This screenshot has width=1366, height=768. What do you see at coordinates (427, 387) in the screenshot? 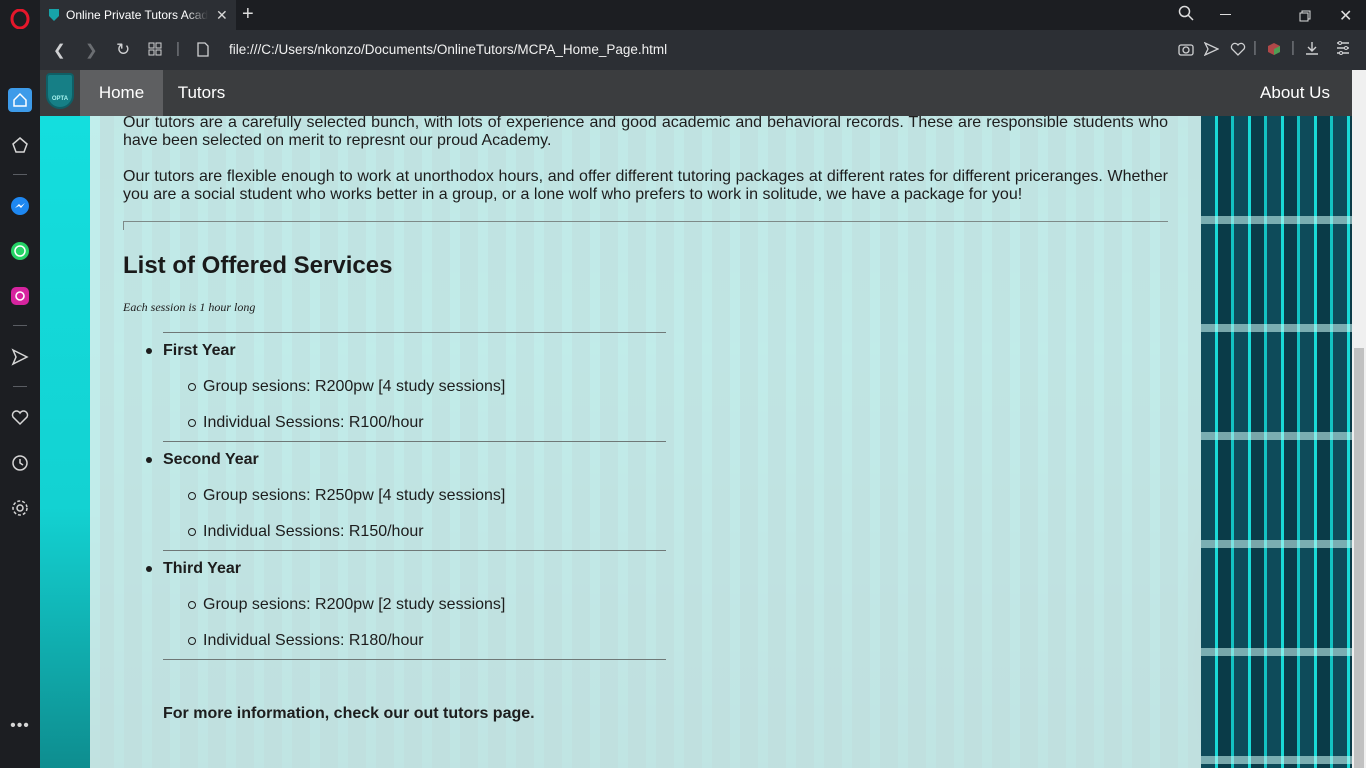
I see `group-session-item: Group sesions: R200pw [4 study sessions]` at bounding box center [427, 387].